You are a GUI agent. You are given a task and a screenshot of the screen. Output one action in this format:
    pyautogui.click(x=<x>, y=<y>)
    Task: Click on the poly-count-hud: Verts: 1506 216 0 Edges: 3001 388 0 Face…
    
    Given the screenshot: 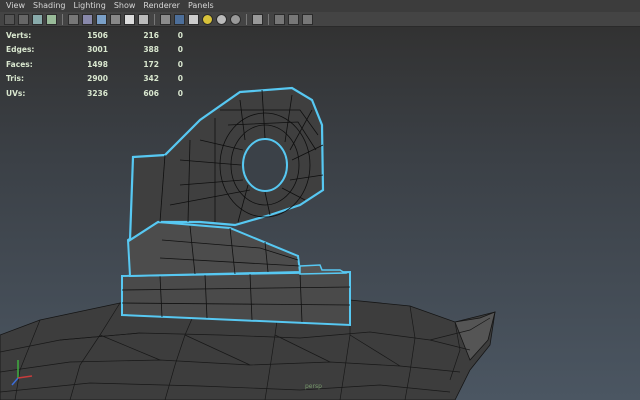 What is the action you would take?
    pyautogui.click(x=94, y=64)
    